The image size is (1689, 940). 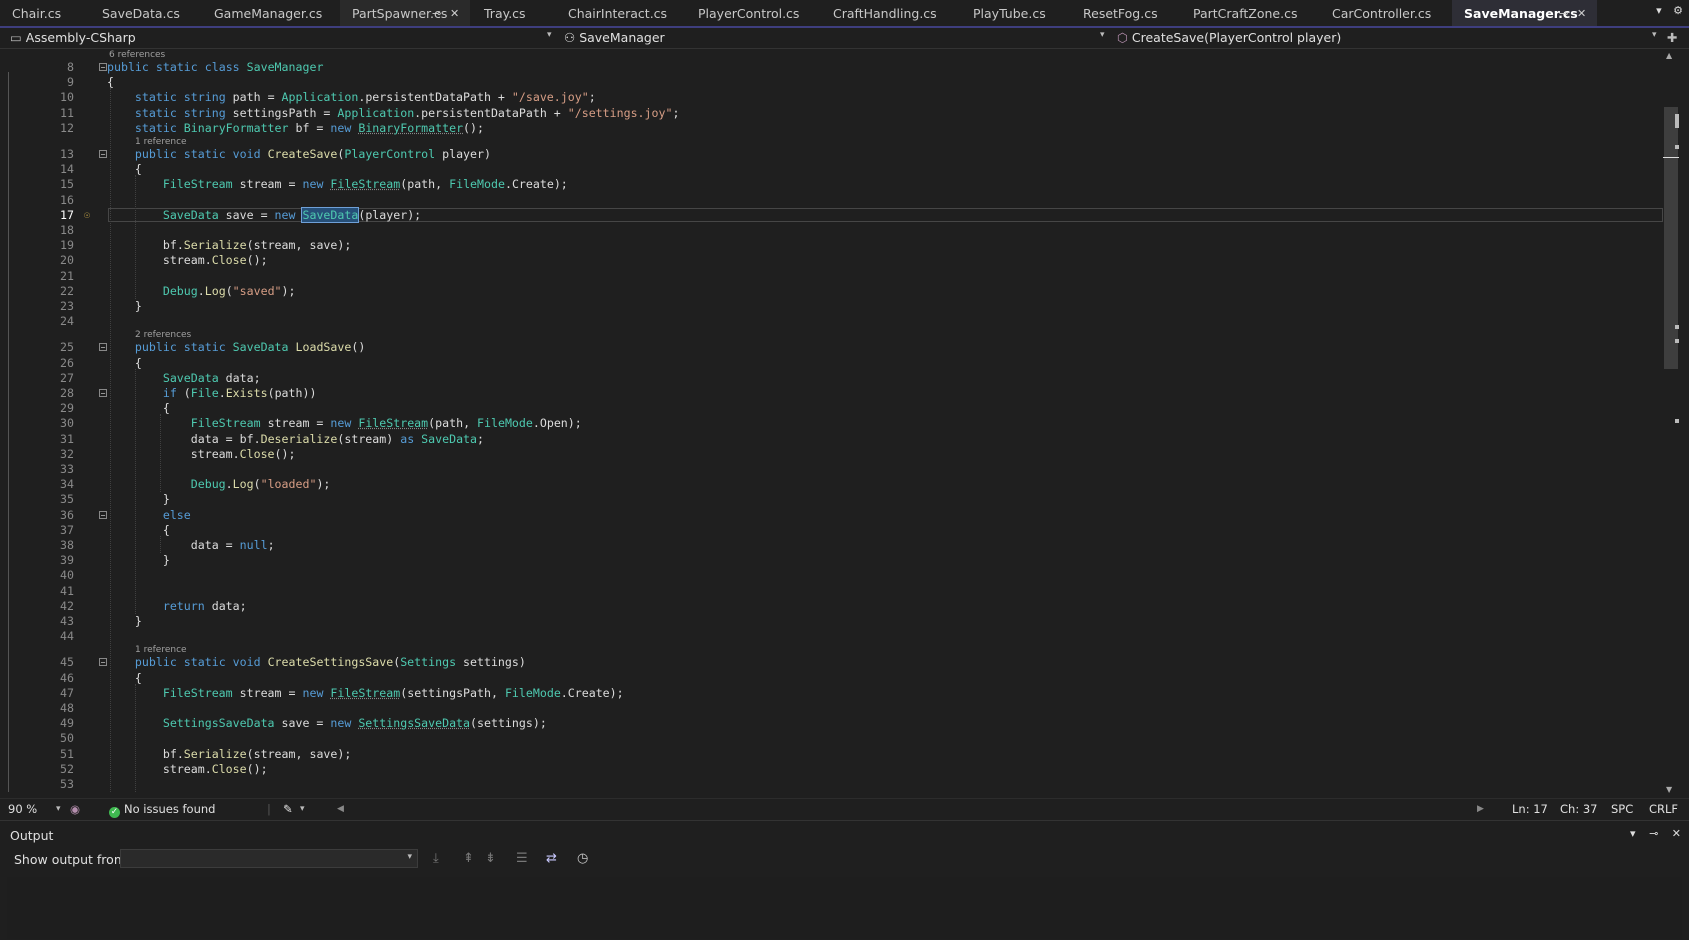 I want to click on vertical-scrollbar: ▲ ▼, so click(x=1671, y=423).